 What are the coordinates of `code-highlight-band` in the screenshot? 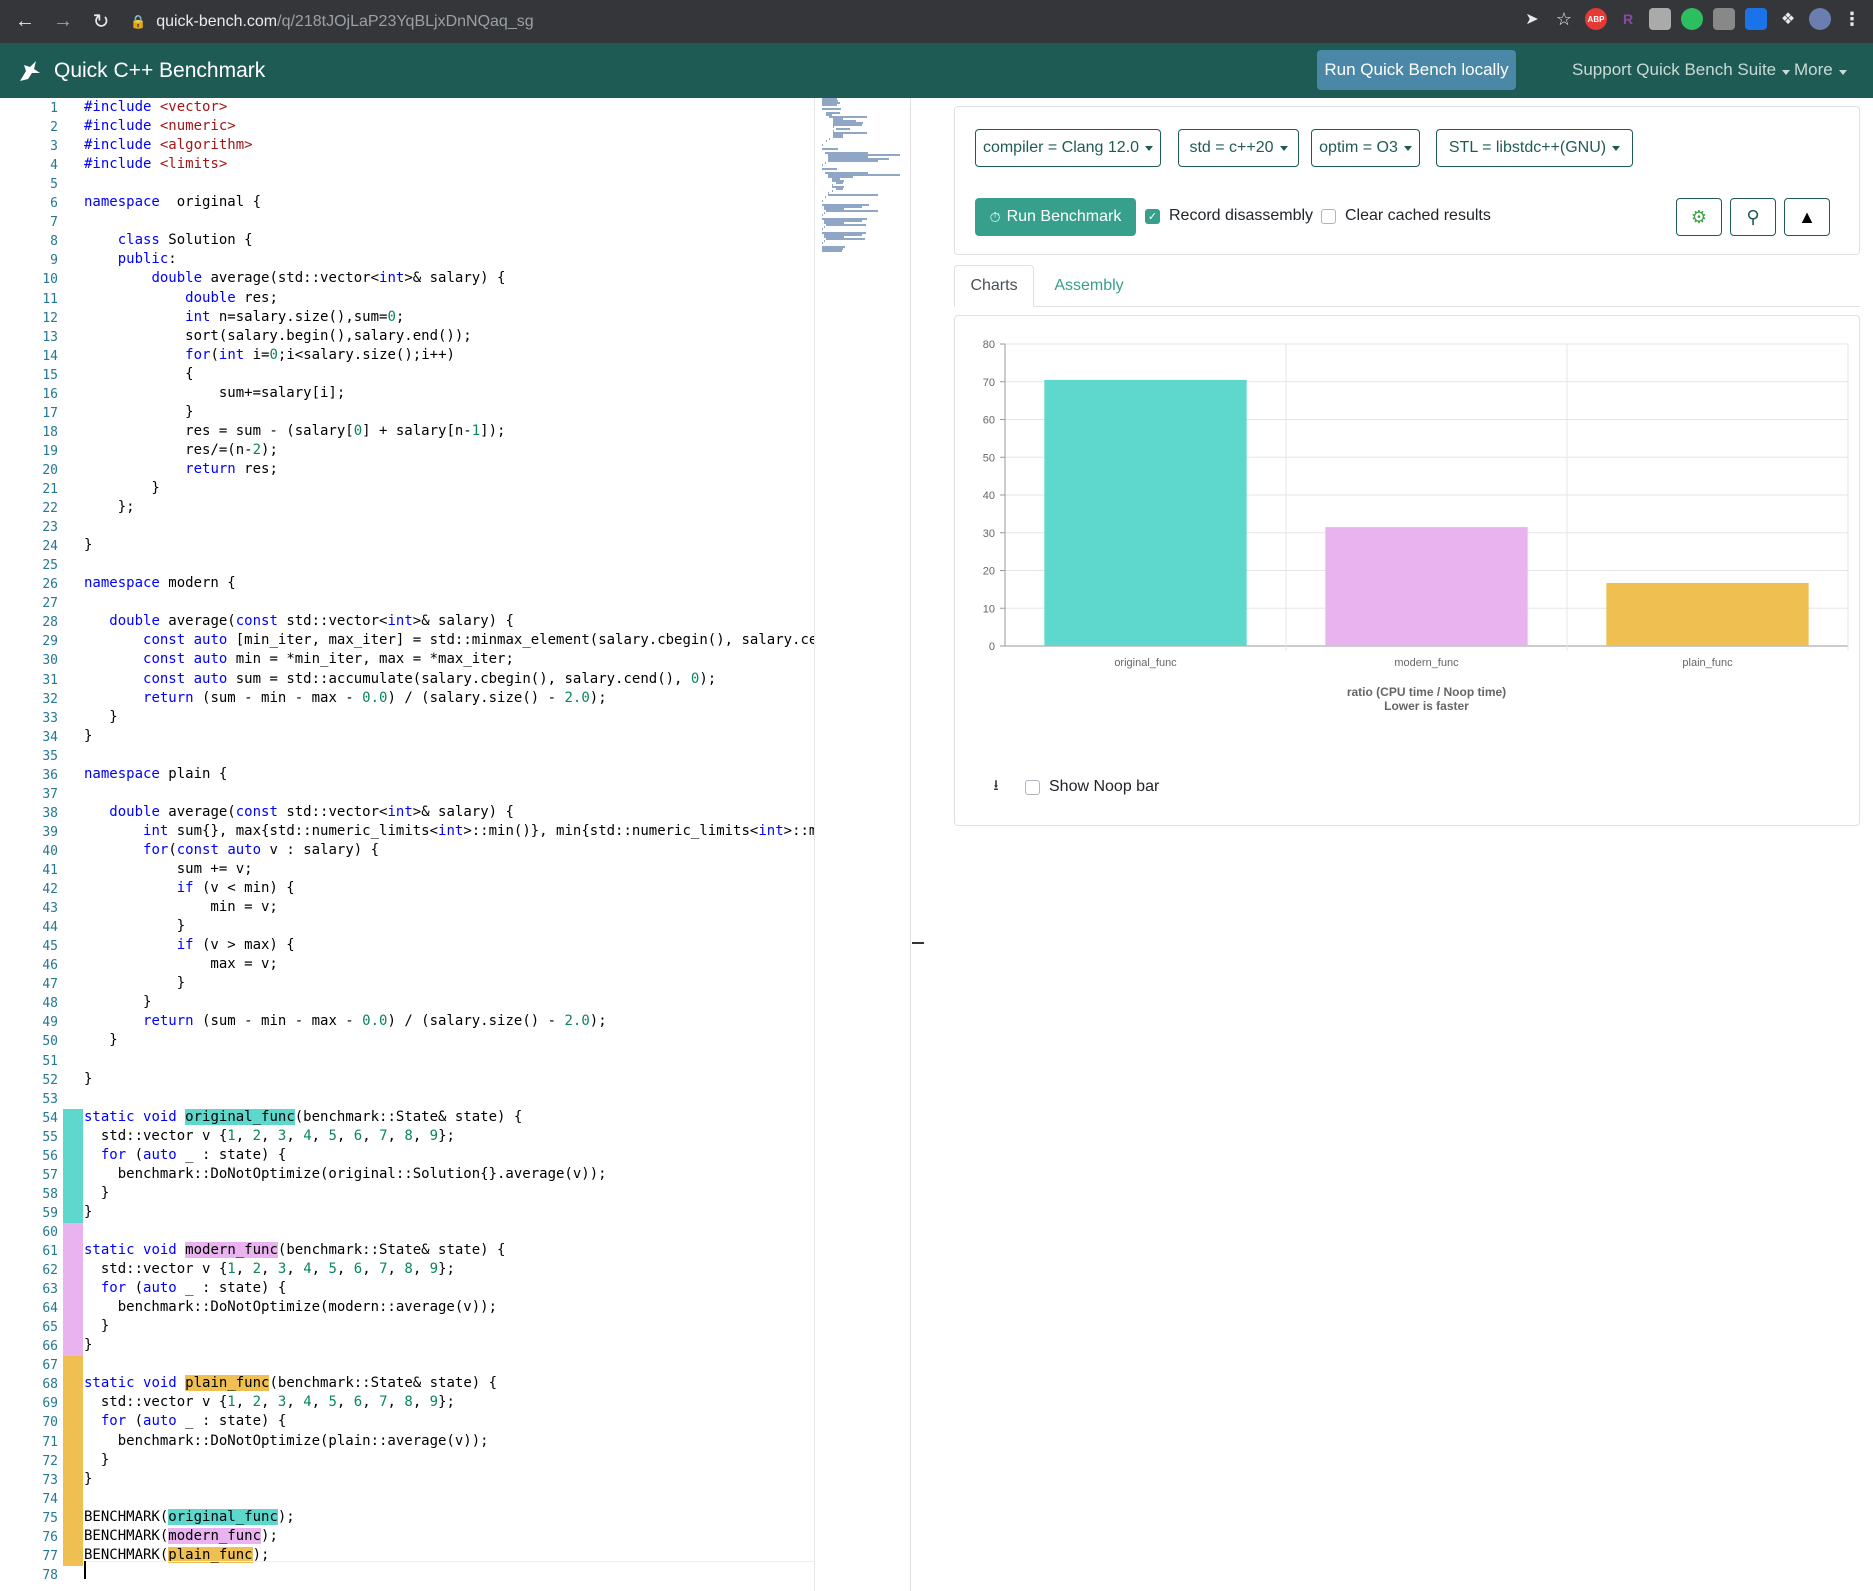 It's located at (73, 1461).